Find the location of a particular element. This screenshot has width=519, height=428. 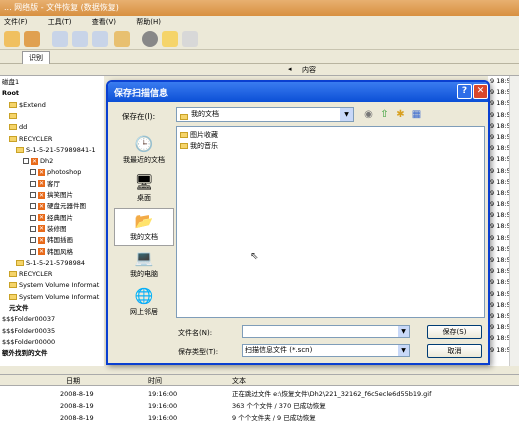

log-text-header: 文本 is located at coordinates (239, 381).